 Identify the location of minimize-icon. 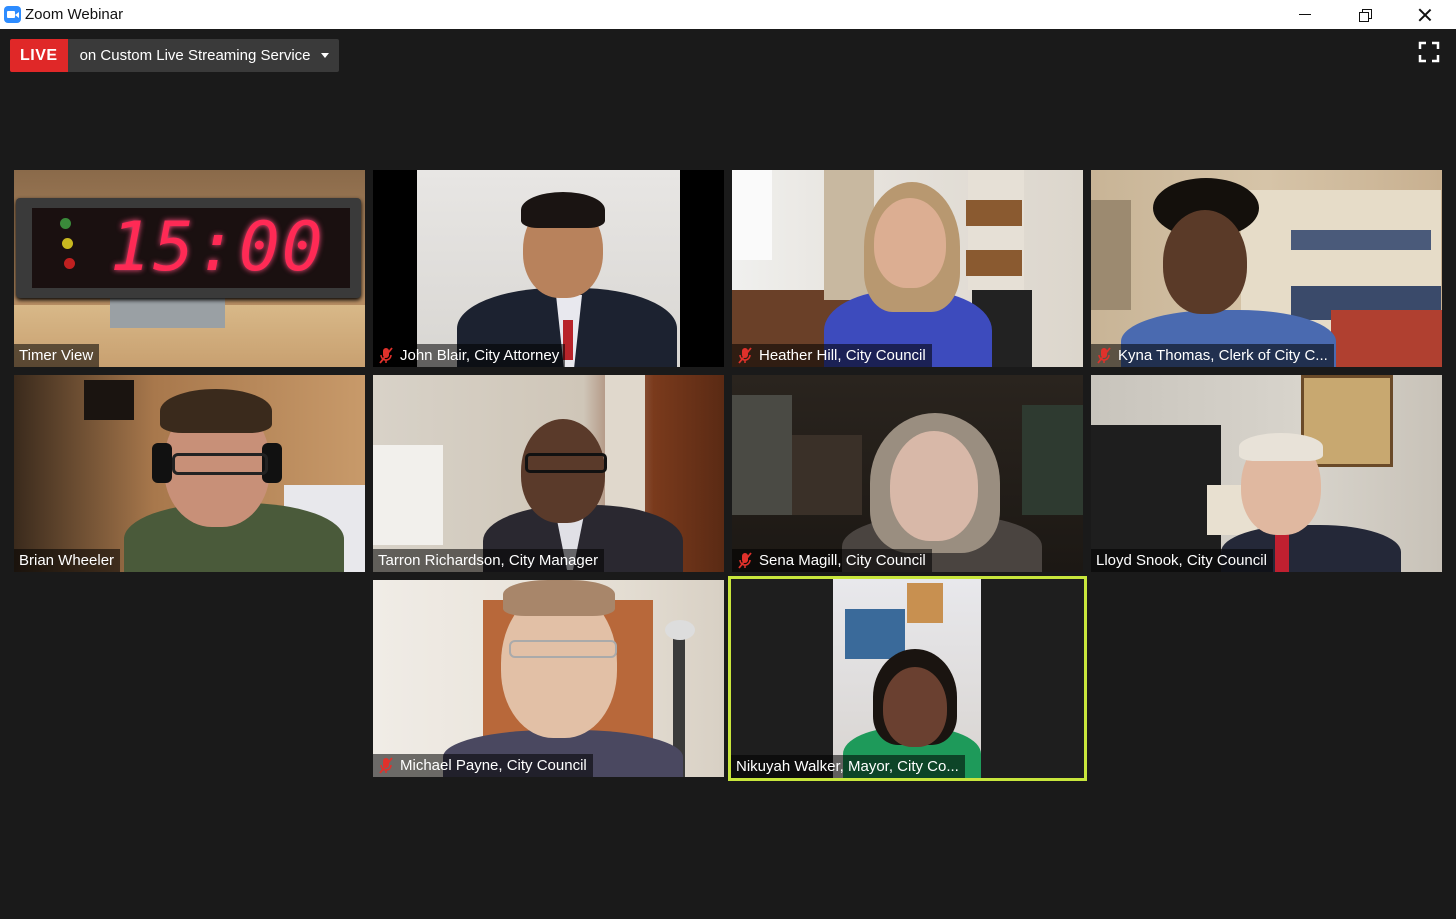
(1305, 14).